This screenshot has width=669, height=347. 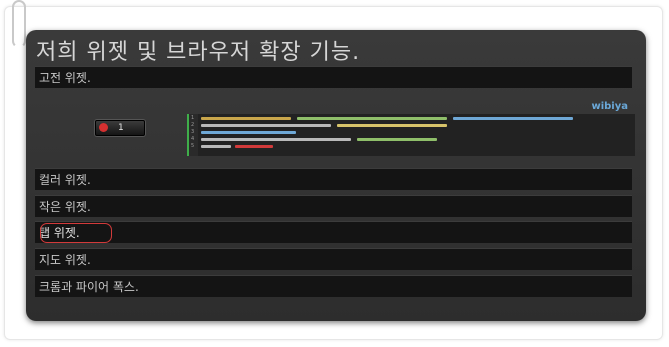 I want to click on line-number: 1, so click(x=193, y=118).